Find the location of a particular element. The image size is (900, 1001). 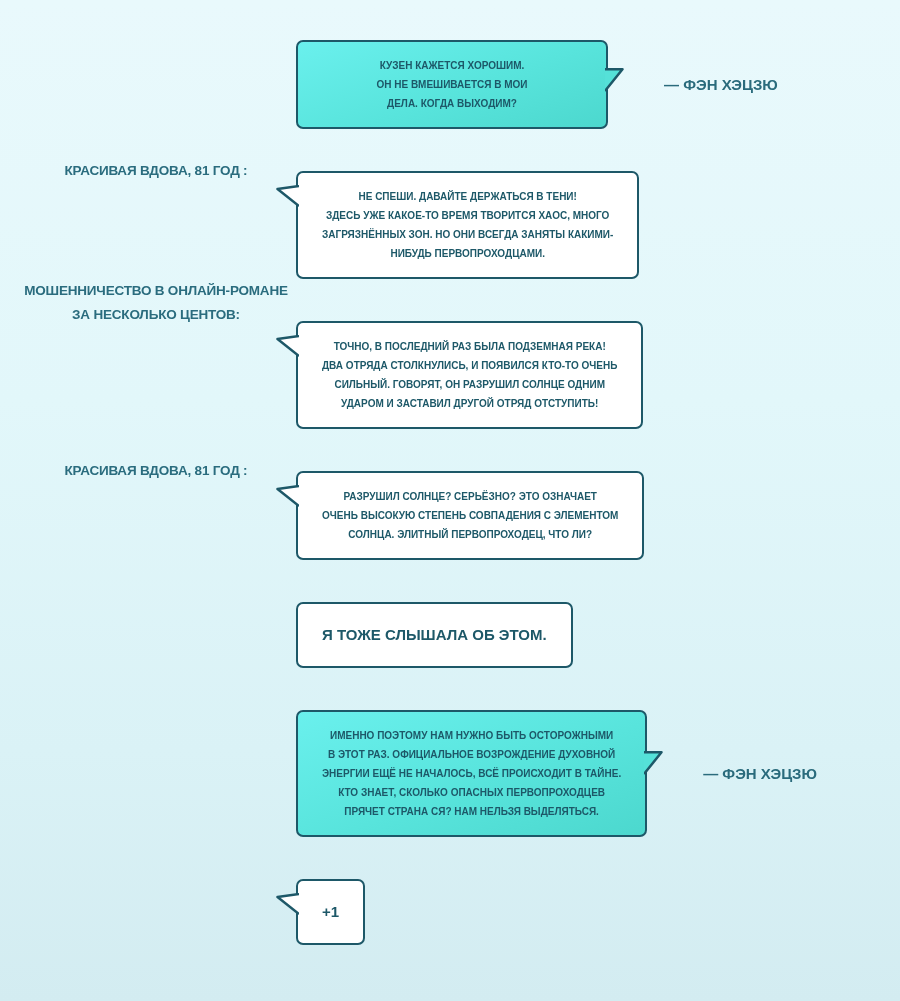

sender-name: МОШЕННИЧЕСТВО В ОНЛАЙН-РОМАНЕ ЗА НЕСКОЛЬКО ЦЕНТОВ: is located at coordinates (156, 303).